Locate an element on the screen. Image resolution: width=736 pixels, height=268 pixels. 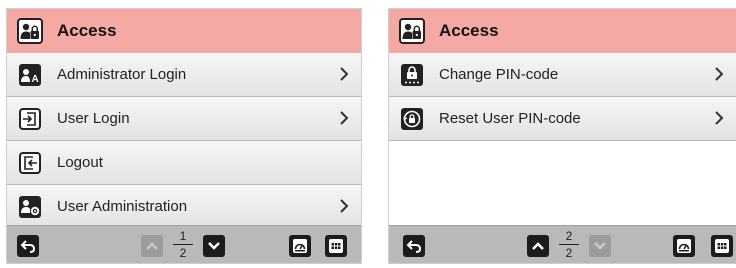
menu-item-reset-user-pin-code: Reset User PIN-code is located at coordinates (562, 119).